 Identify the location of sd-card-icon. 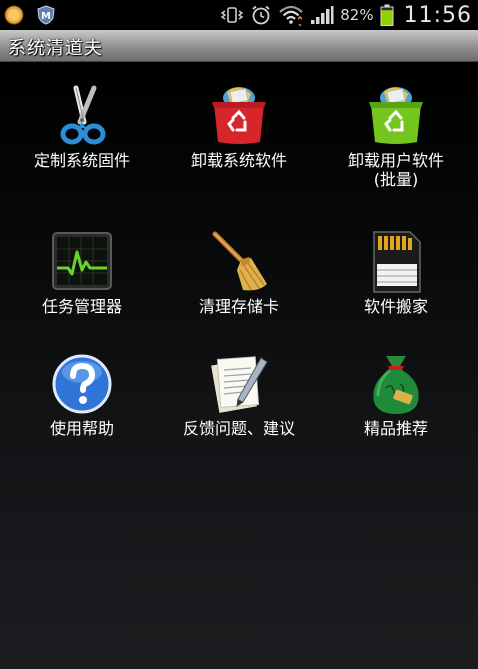
(397, 262).